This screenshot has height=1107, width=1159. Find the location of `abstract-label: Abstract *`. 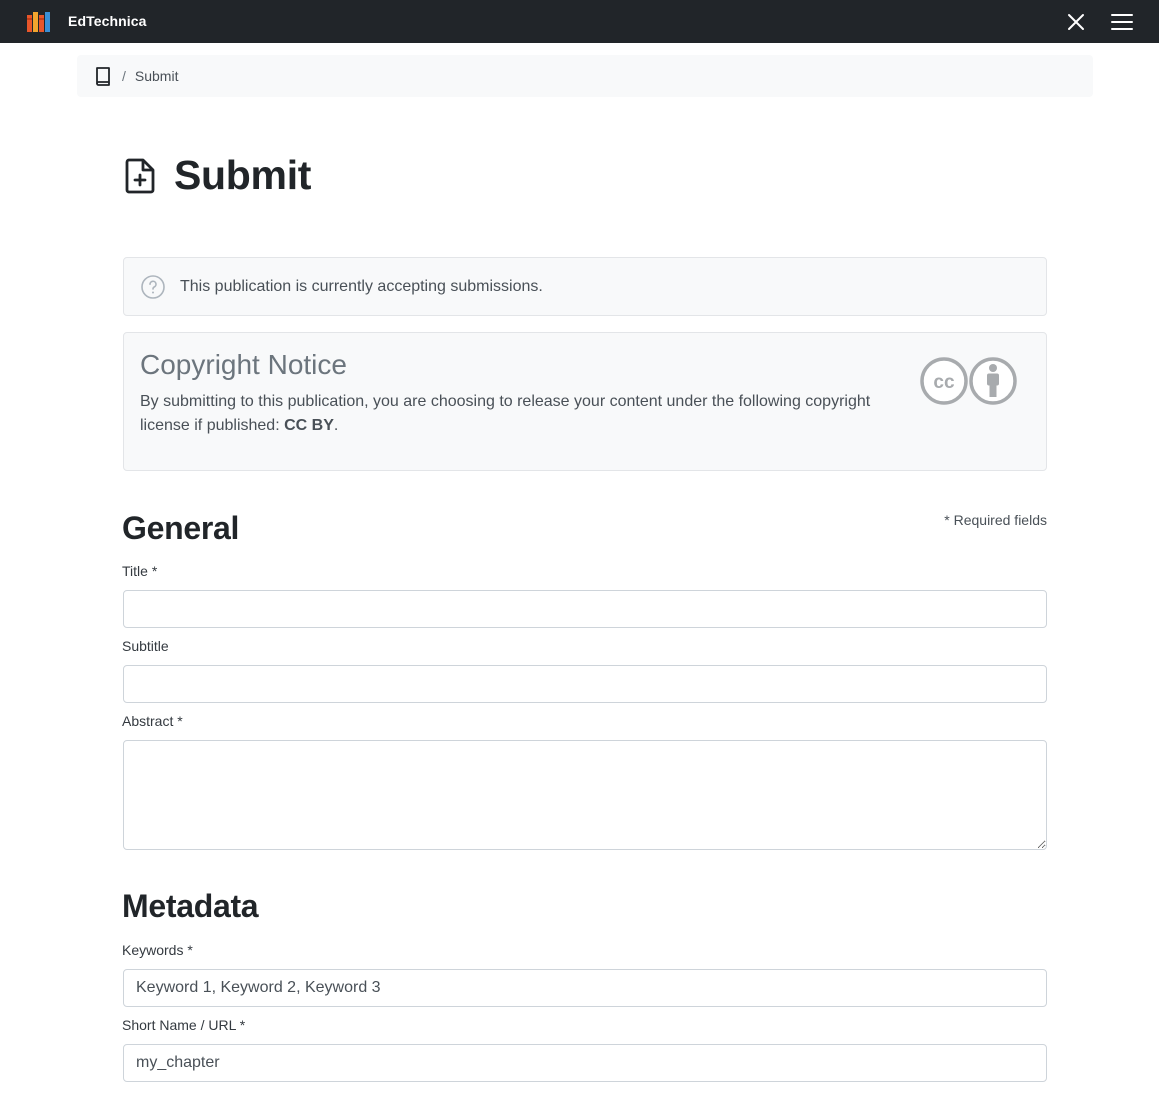

abstract-label: Abstract * is located at coordinates (152, 721).